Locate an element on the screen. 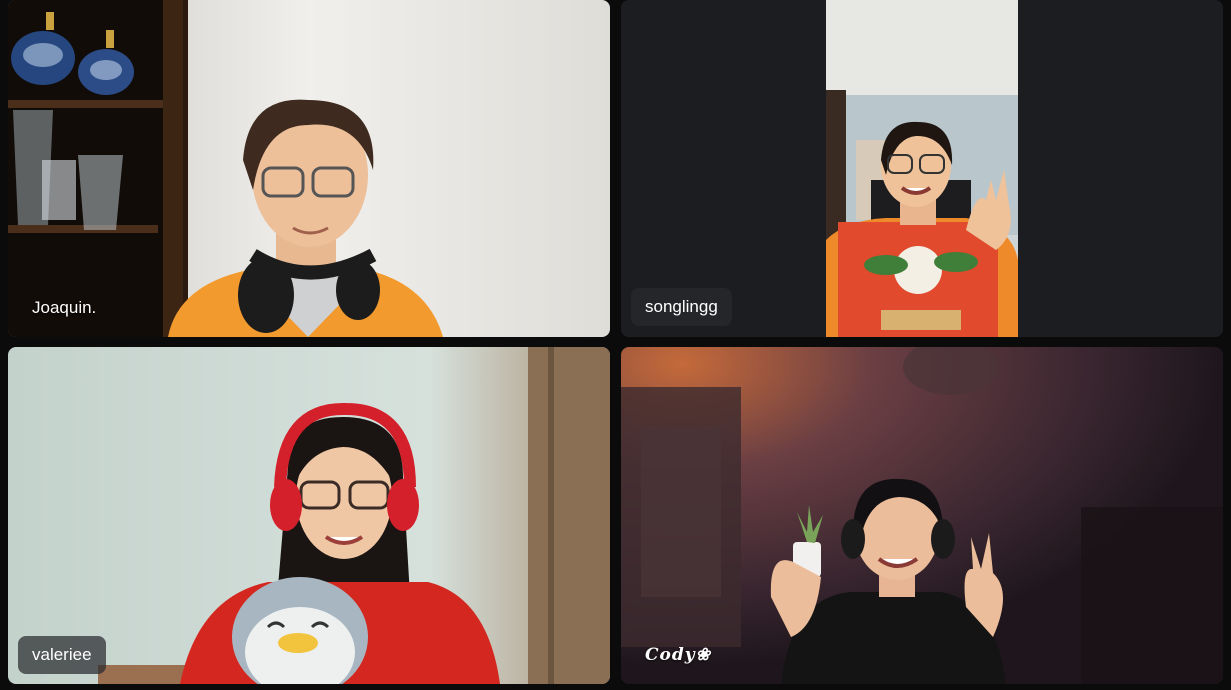 The width and height of the screenshot is (1231, 690). participant-name-valeriee: valeriee is located at coordinates (62, 655).